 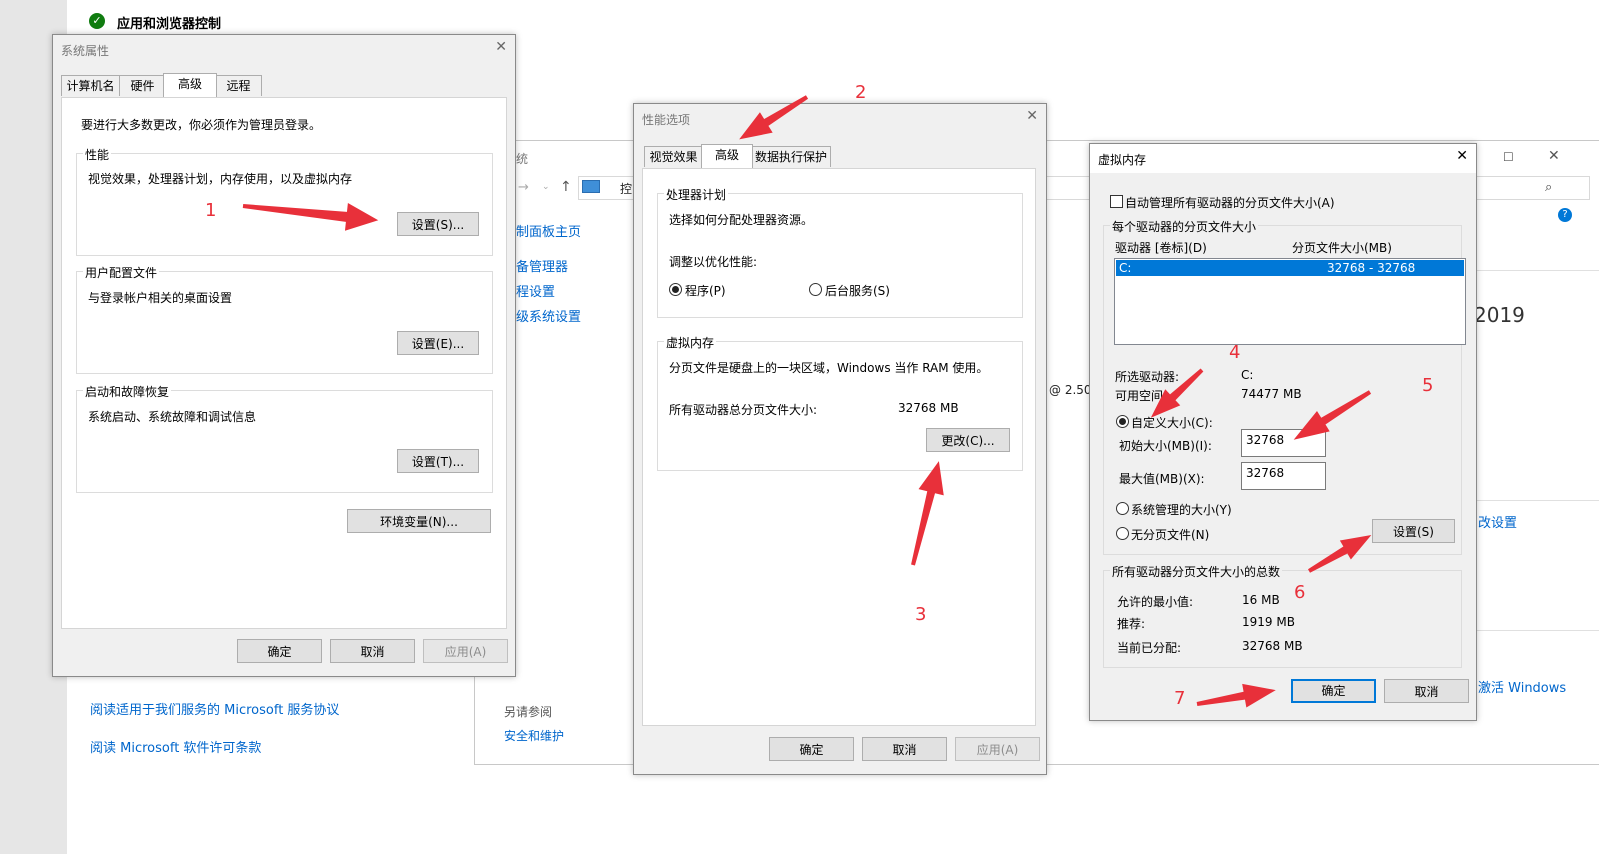 What do you see at coordinates (1428, 385) in the screenshot?
I see `annotation-5: 5` at bounding box center [1428, 385].